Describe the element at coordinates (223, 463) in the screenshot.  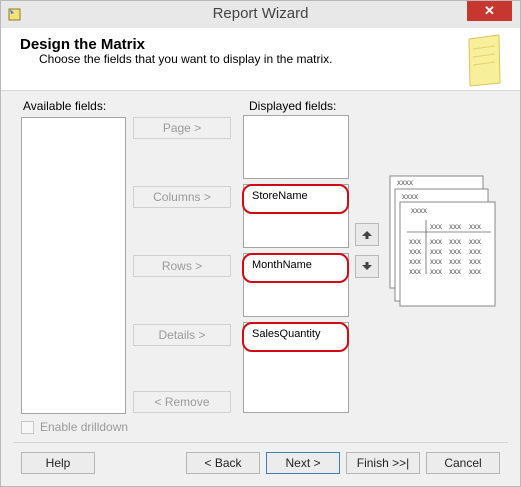
I see `back-button: < Back` at that location.